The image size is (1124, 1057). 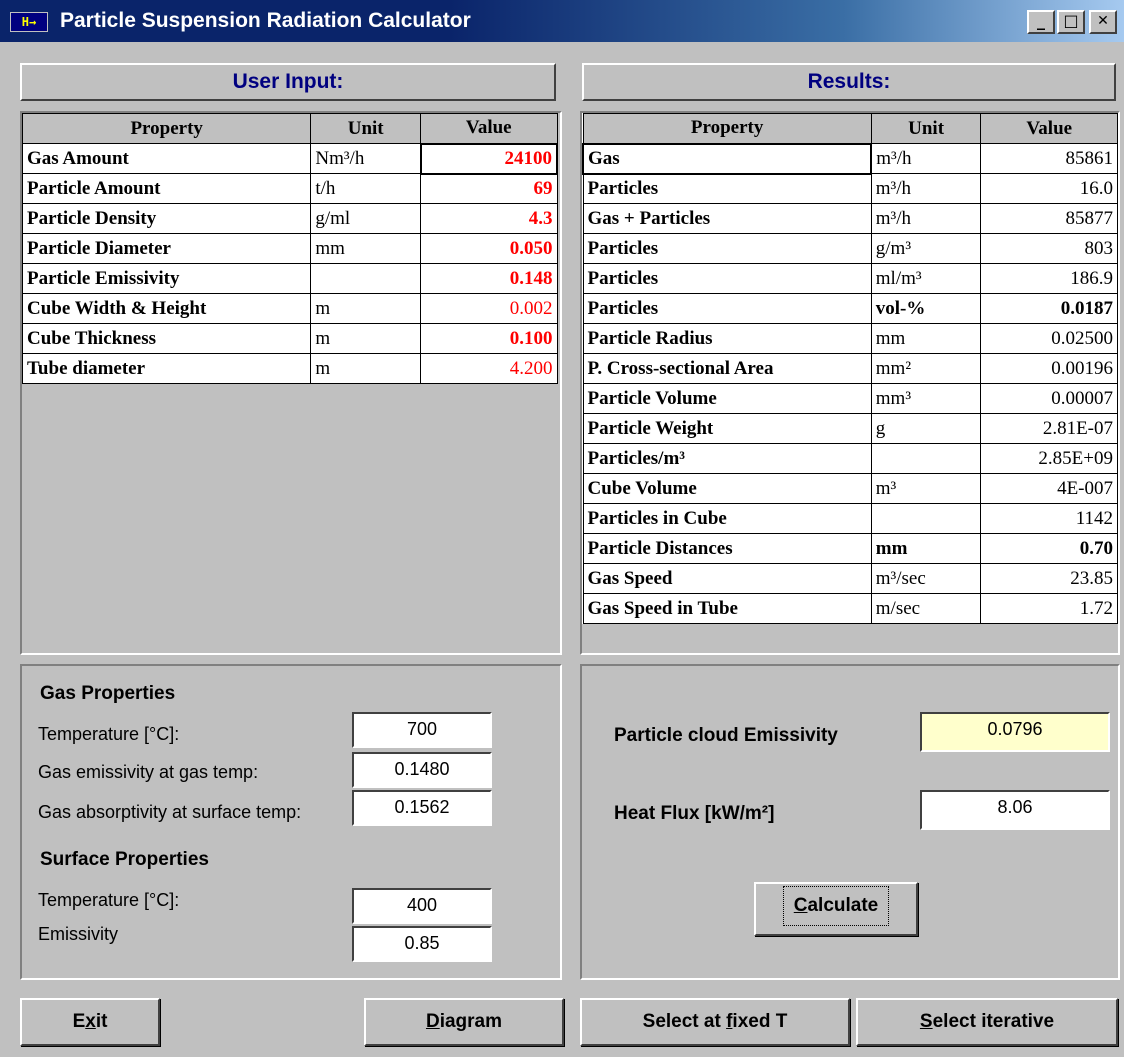 What do you see at coordinates (289, 278) in the screenshot?
I see `table-row: Particle Emissivity 0.148` at bounding box center [289, 278].